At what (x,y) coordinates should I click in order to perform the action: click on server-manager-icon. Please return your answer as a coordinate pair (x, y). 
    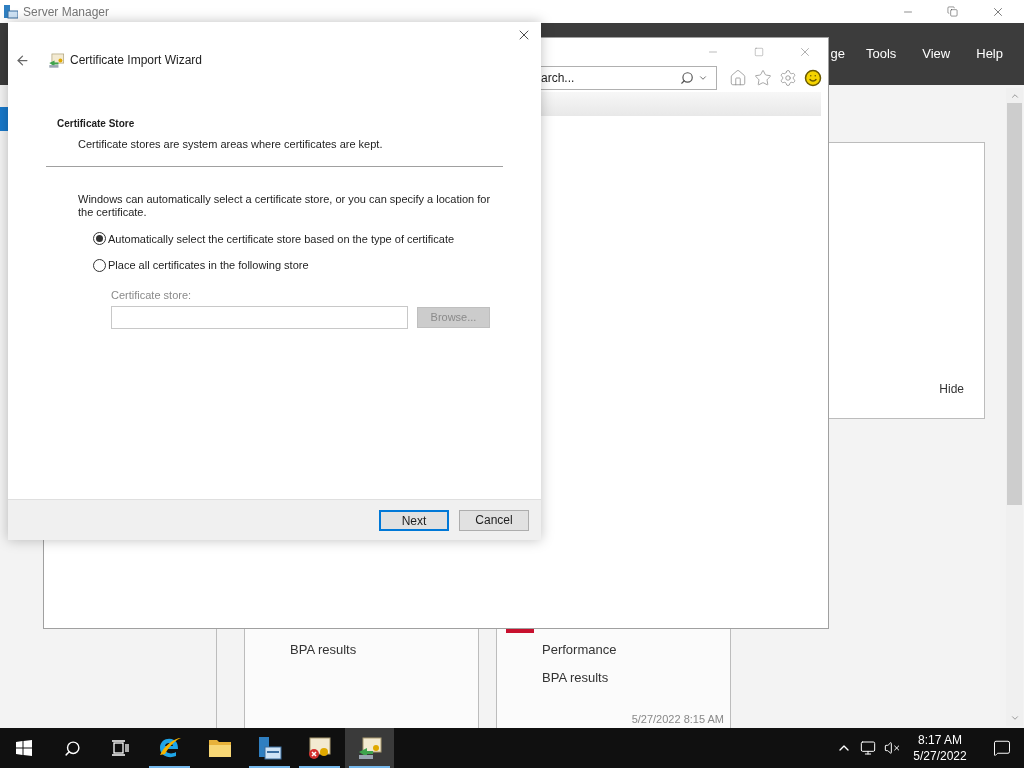
    Looking at the image, I should click on (11, 11).